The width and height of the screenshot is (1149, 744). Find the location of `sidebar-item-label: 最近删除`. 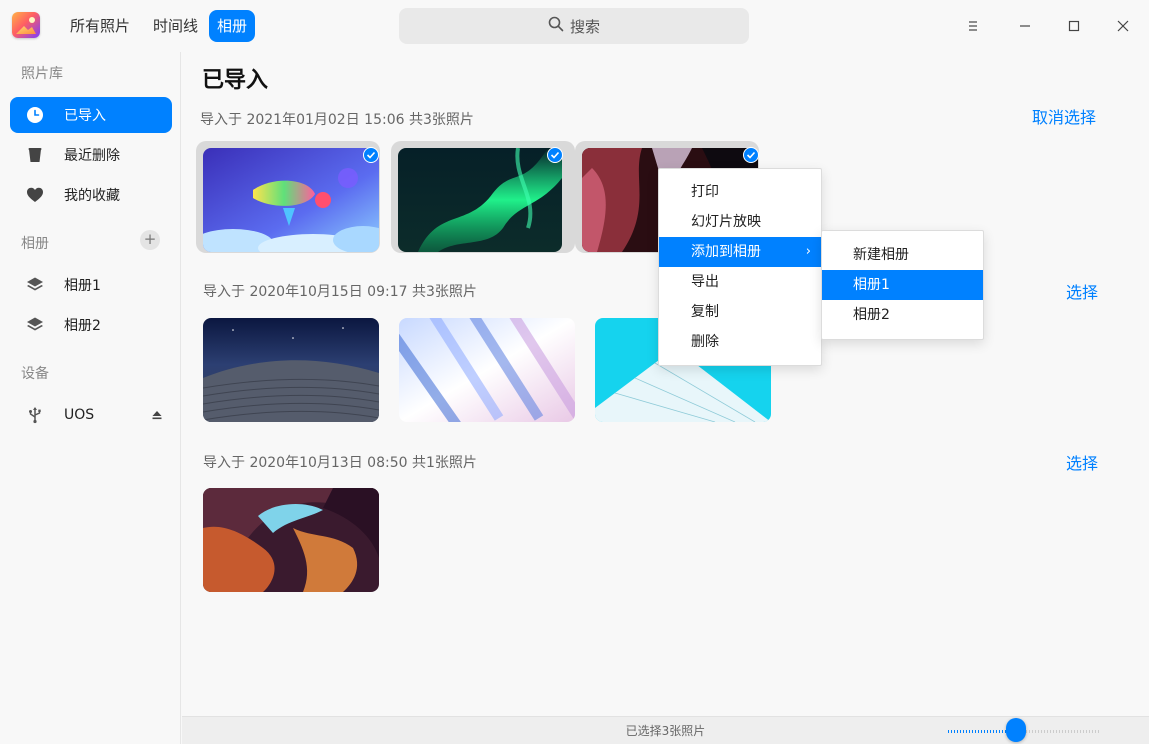

sidebar-item-label: 最近删除 is located at coordinates (92, 156).